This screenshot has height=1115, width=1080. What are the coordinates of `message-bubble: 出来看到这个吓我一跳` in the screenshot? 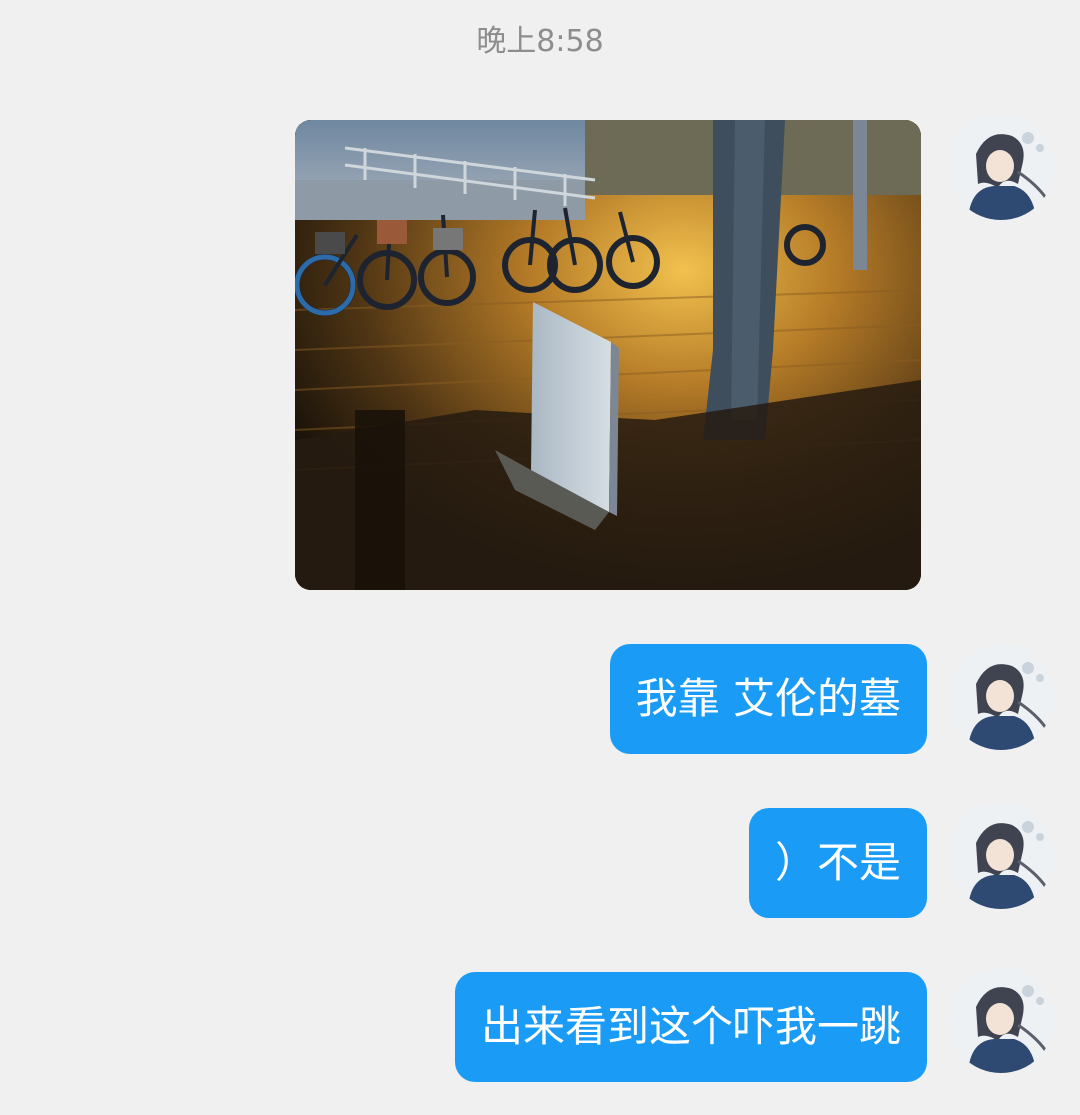 It's located at (690, 1027).